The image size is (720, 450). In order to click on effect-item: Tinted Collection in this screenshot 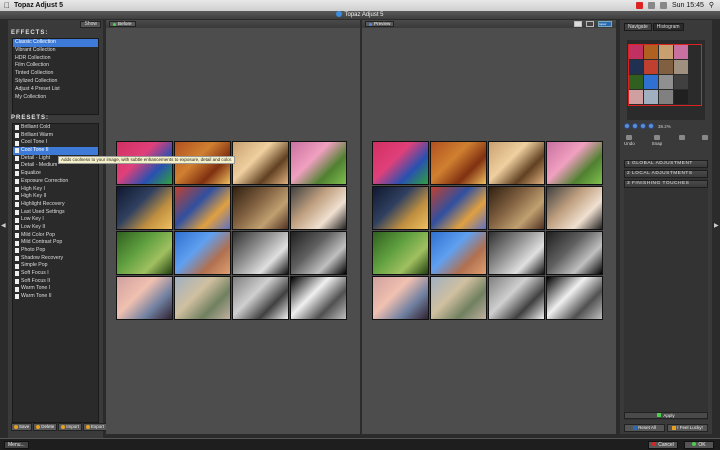, I will do `click(55, 74)`.